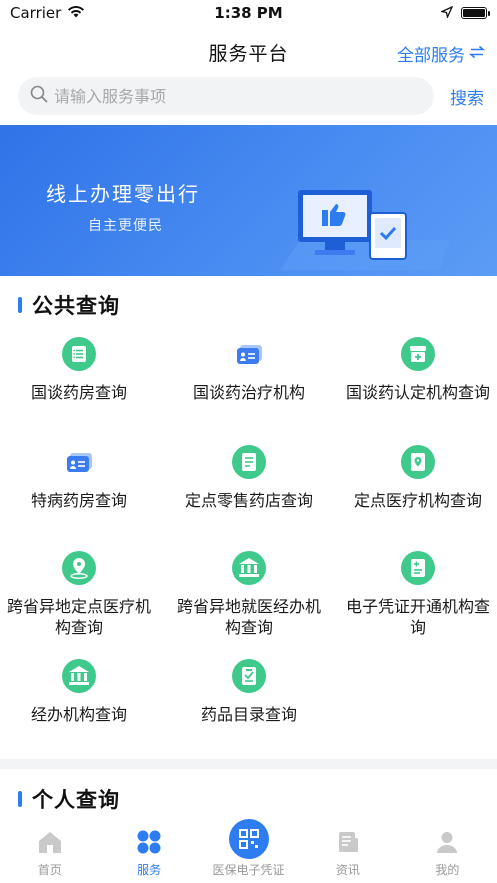 The height and width of the screenshot is (883, 497). I want to click on voucher-icon, so click(418, 568).